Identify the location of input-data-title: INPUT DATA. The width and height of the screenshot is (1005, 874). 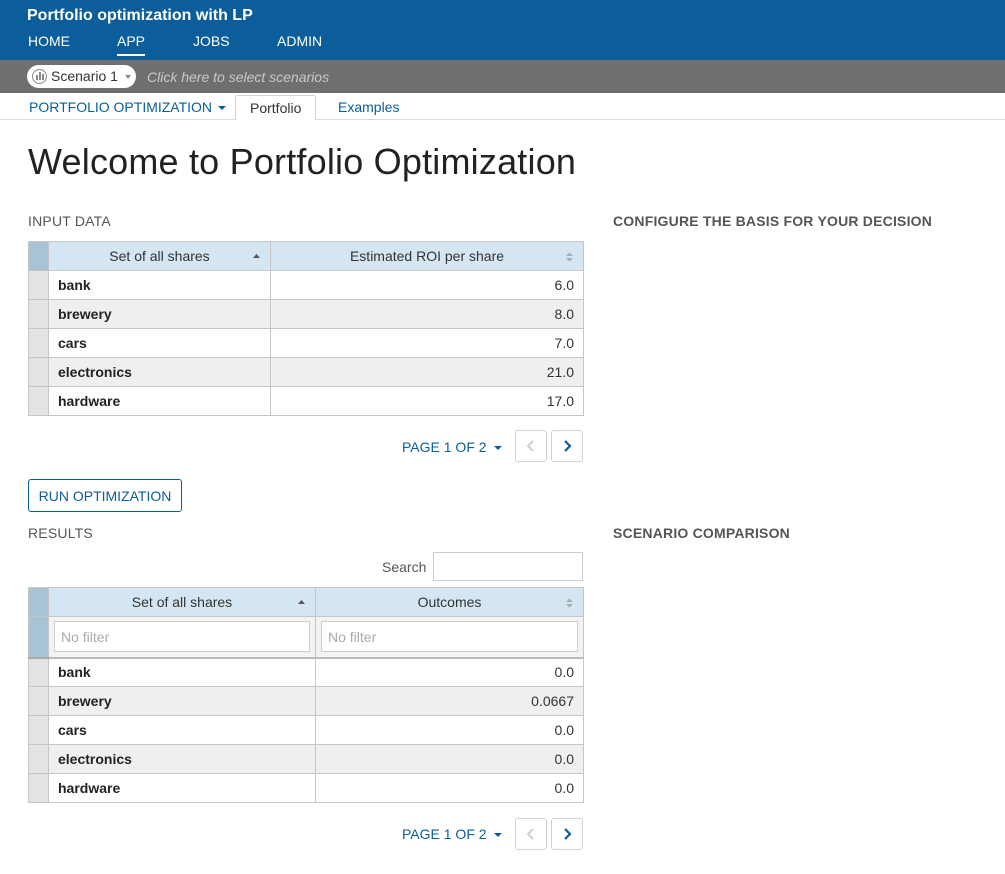
(69, 221).